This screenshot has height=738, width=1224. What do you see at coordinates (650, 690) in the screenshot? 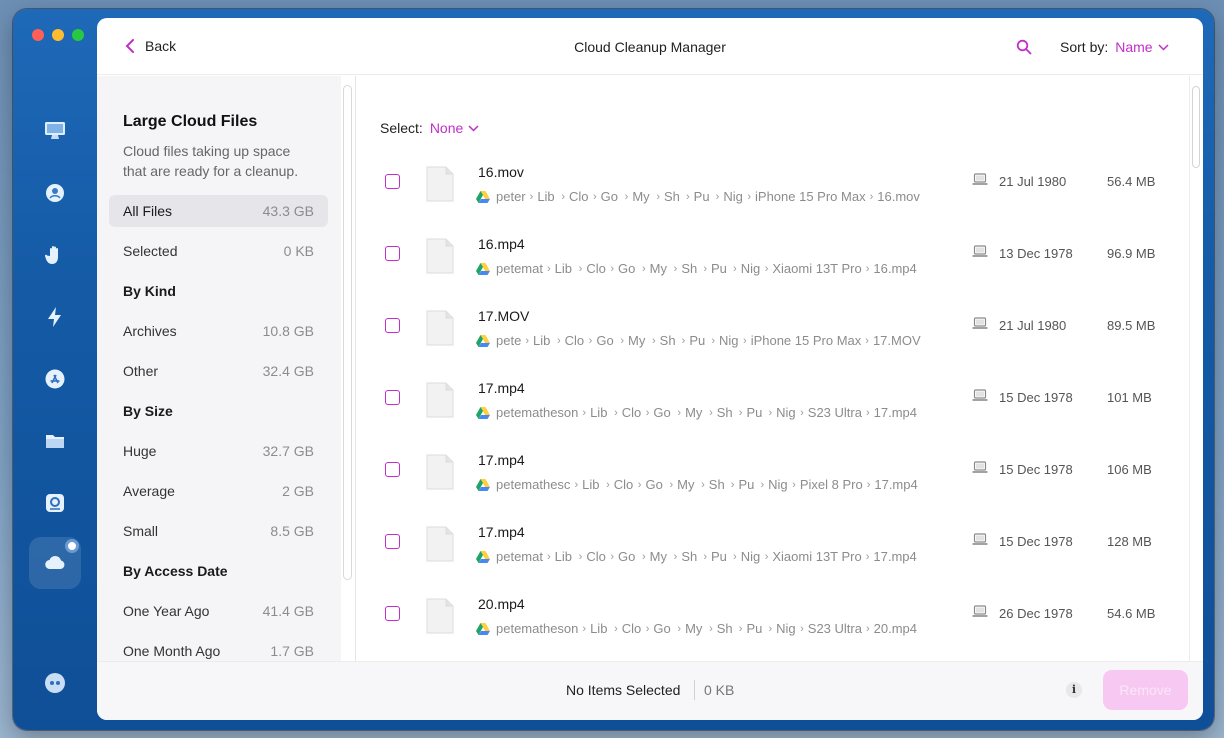
I see `footer-bar: No Items Selected 0 KB i Remove` at bounding box center [650, 690].